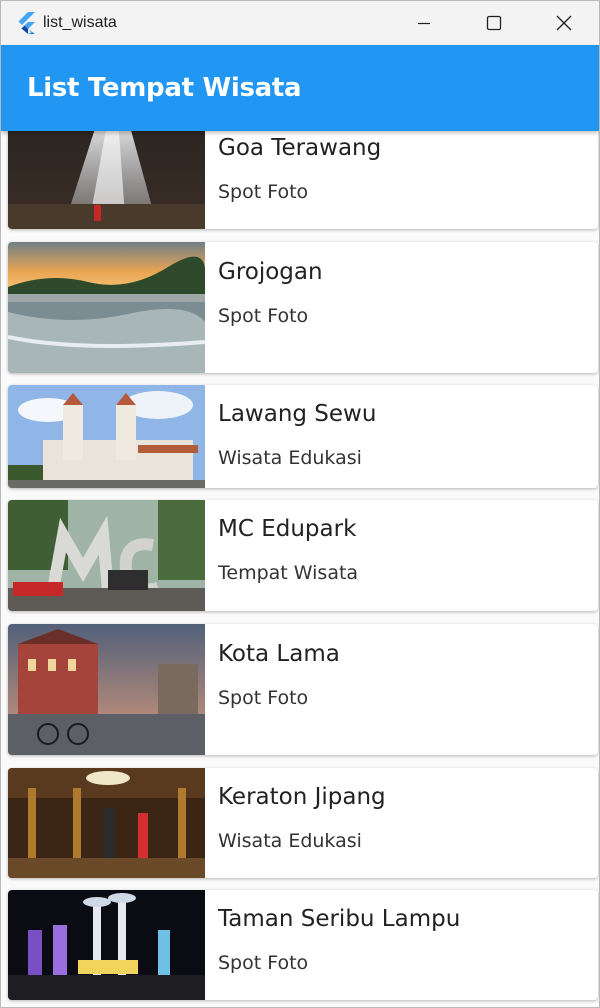 This screenshot has width=600, height=1008. I want to click on item-title: MC Edupark, so click(287, 529).